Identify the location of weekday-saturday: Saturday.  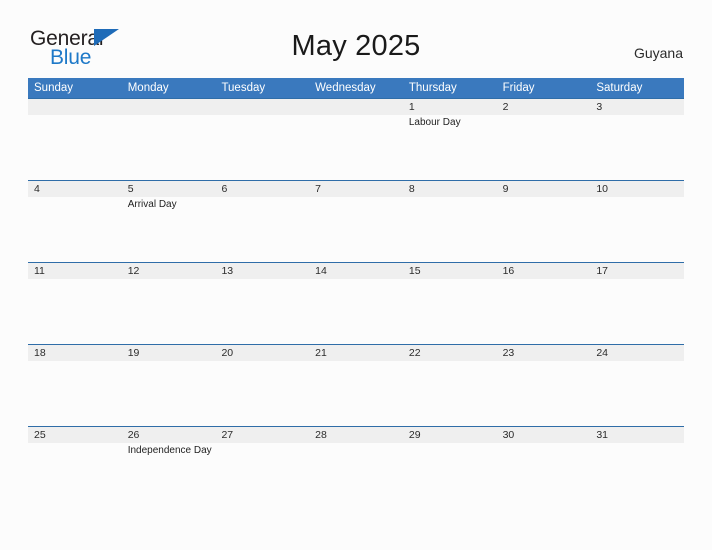
(619, 88).